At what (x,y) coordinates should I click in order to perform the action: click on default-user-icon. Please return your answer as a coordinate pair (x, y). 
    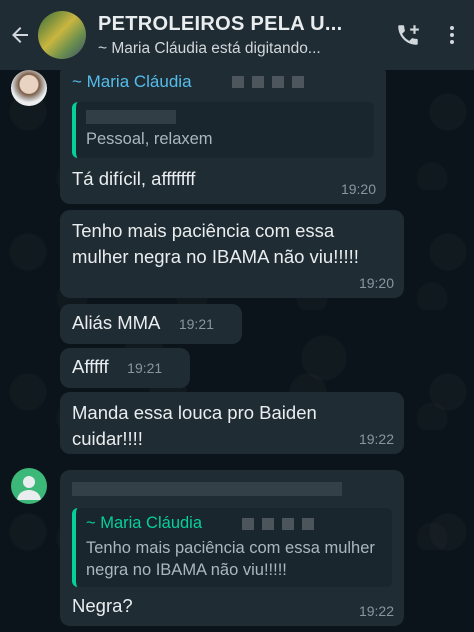
    Looking at the image, I should click on (29, 488).